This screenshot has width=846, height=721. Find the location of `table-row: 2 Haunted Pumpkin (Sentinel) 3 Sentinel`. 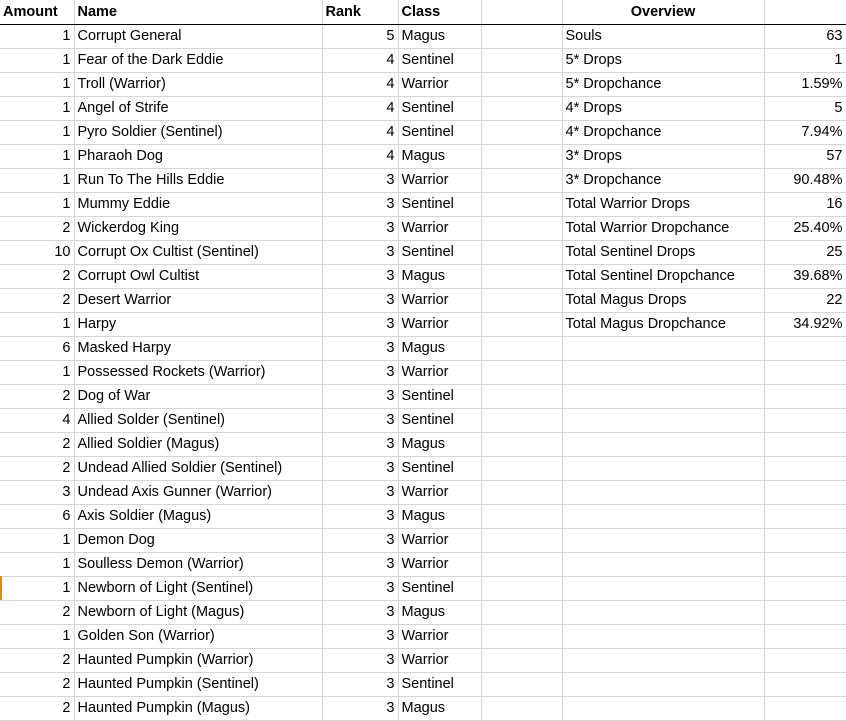

table-row: 2 Haunted Pumpkin (Sentinel) 3 Sentinel is located at coordinates (423, 684).